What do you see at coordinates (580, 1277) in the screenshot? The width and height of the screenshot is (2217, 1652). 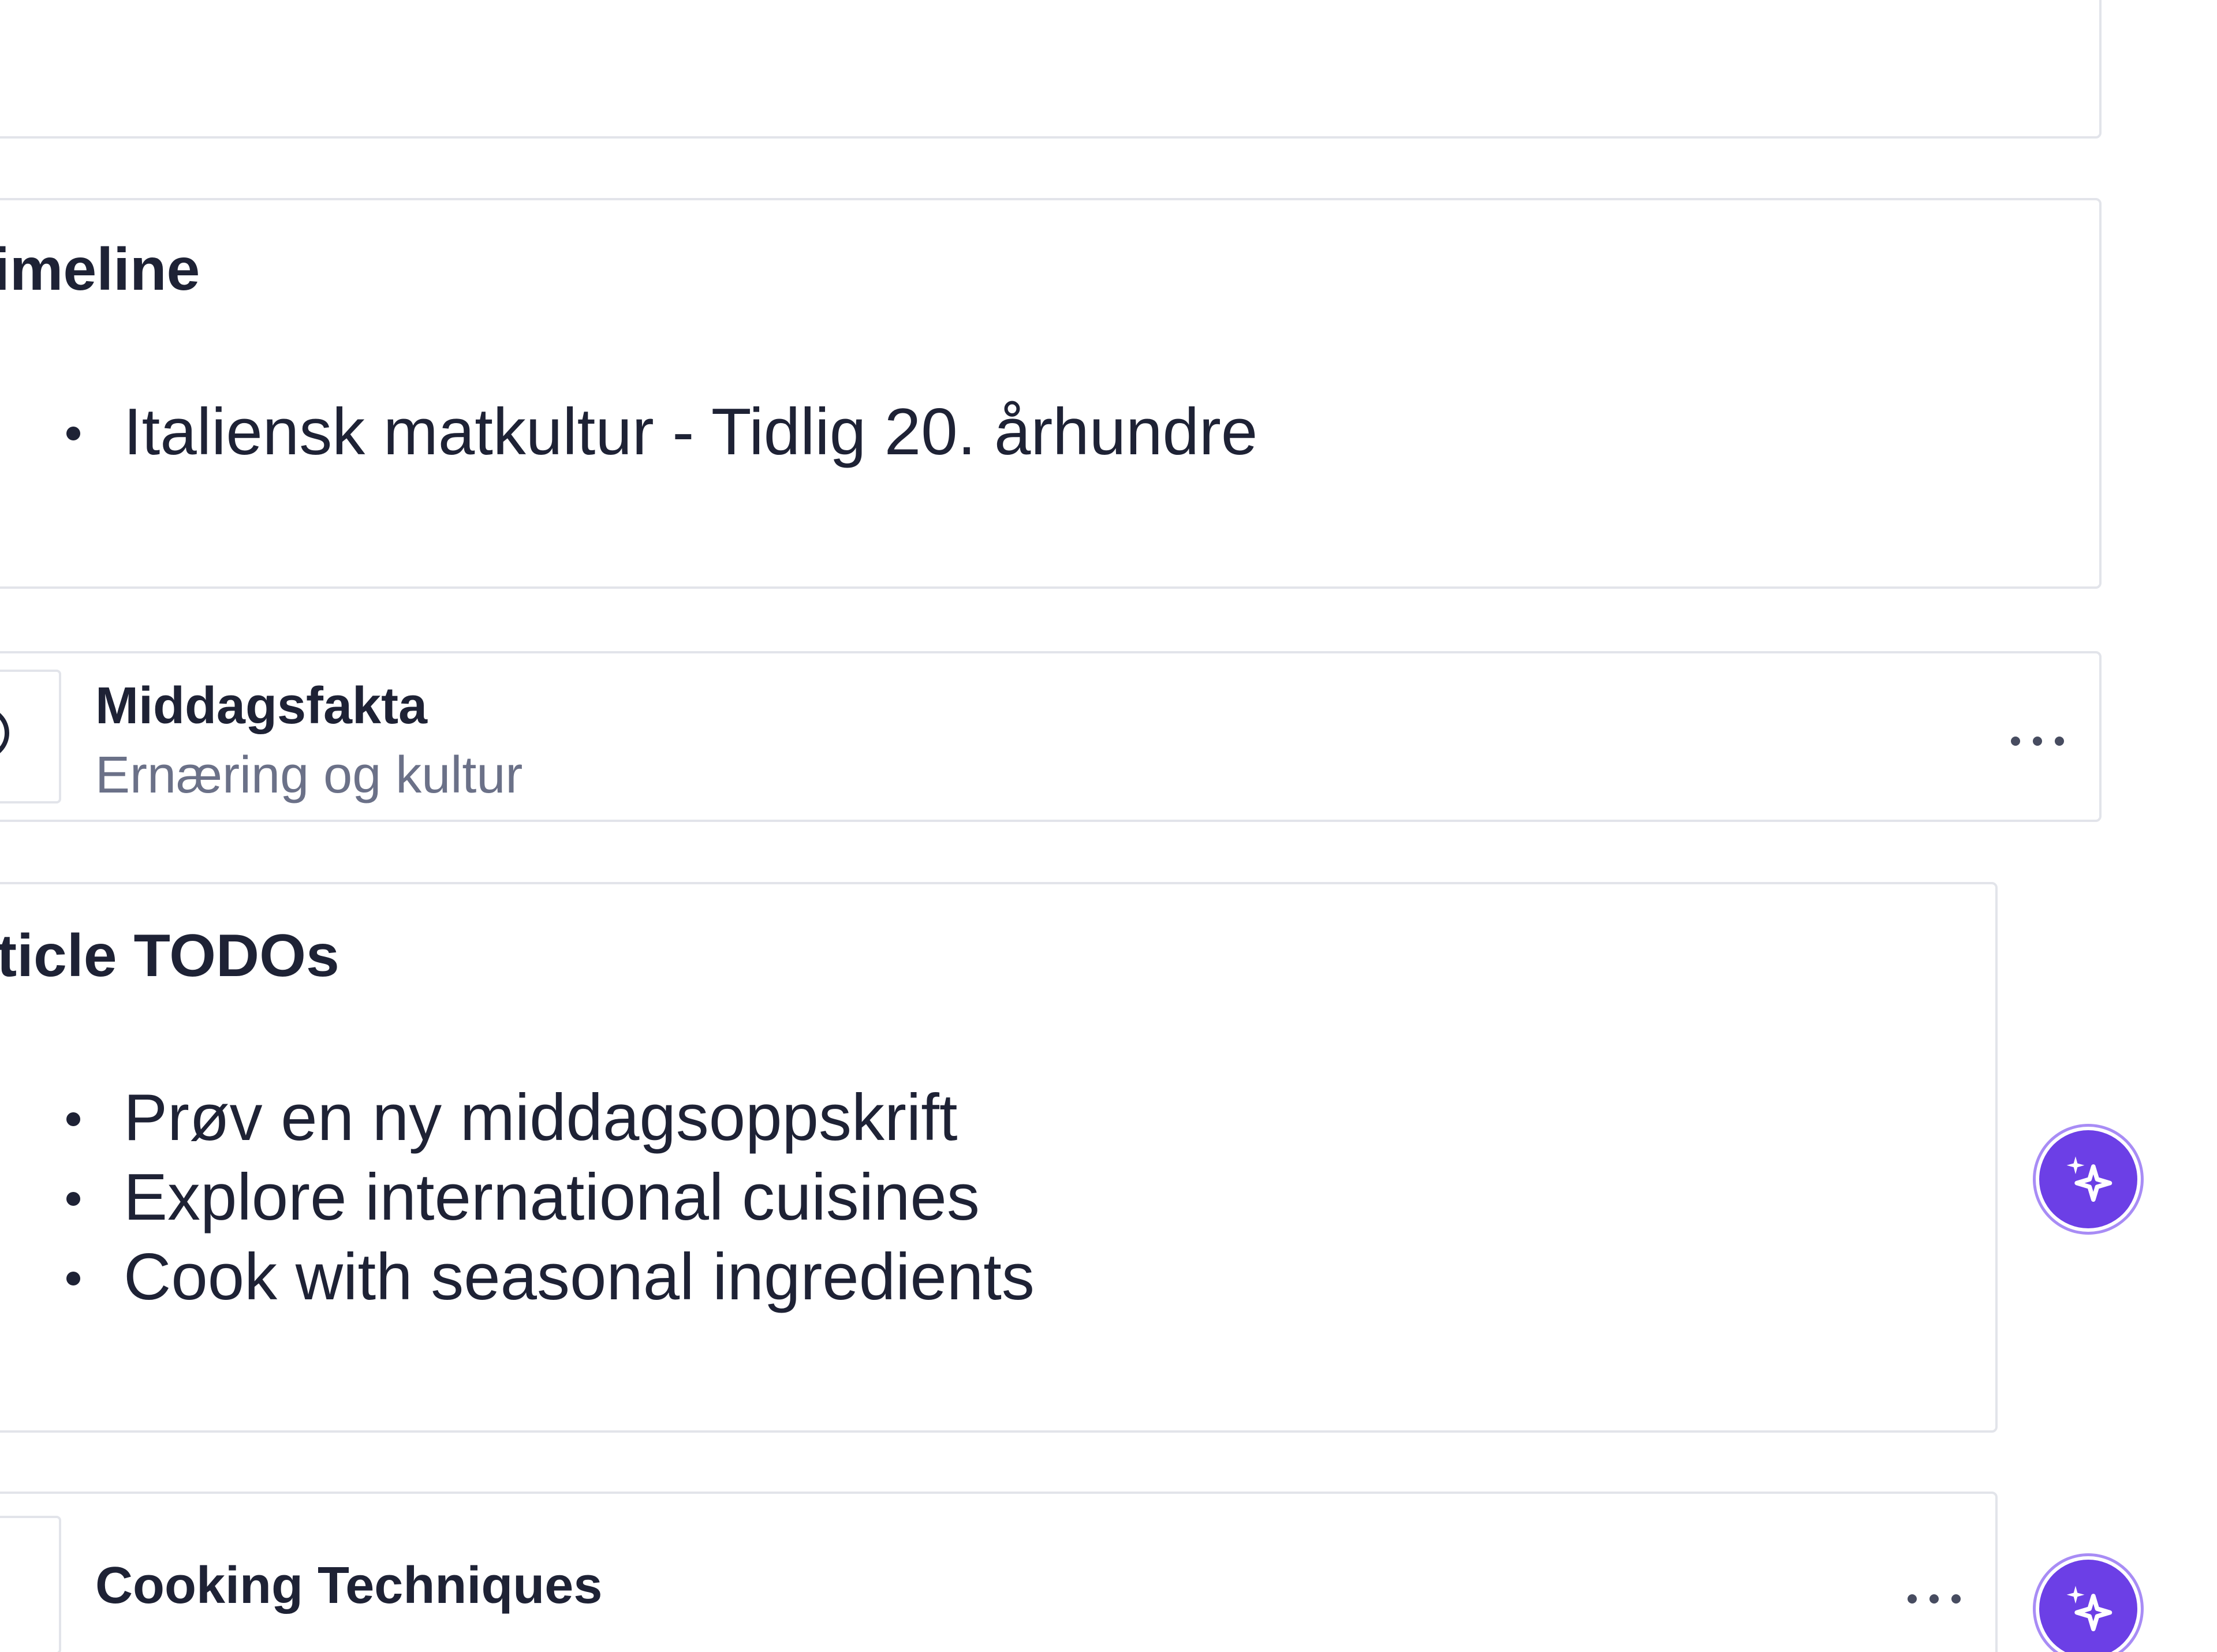 I see `list-item-text: Cook with seasonal ingredients` at bounding box center [580, 1277].